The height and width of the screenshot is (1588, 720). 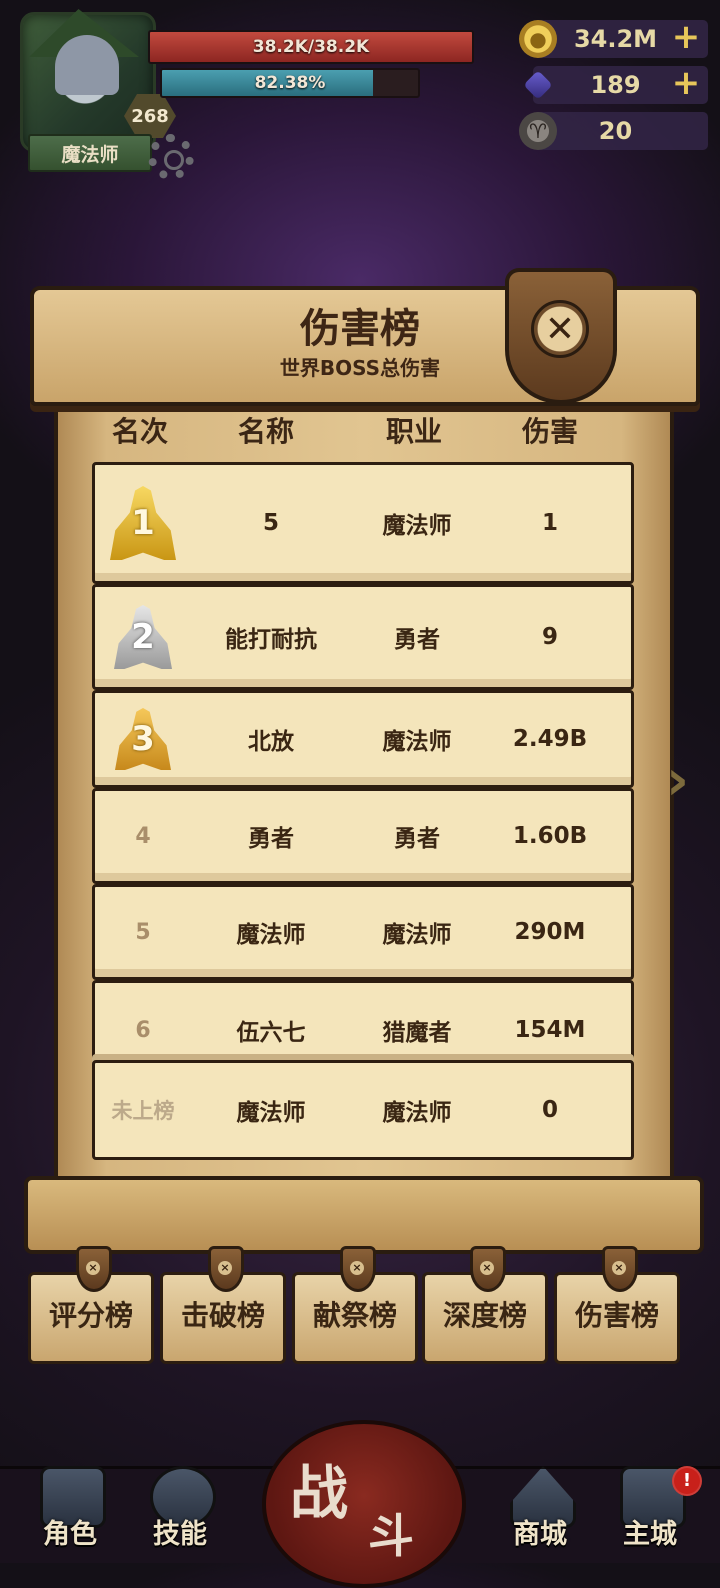 I want to click on header-class: 职业, so click(x=413, y=431).